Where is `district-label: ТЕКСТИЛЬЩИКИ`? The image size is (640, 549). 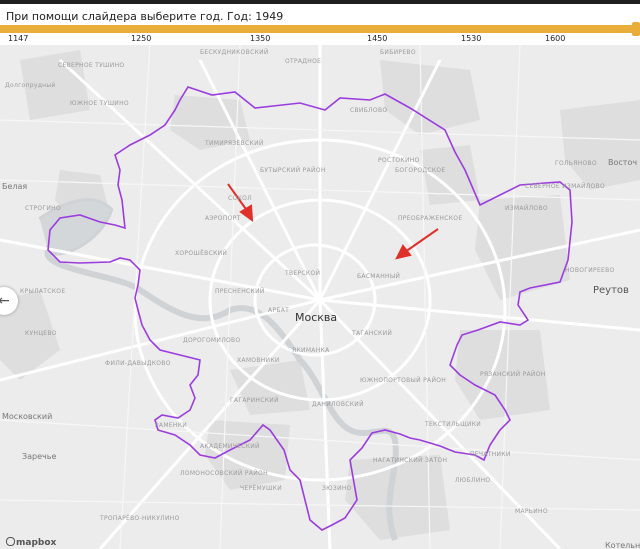 district-label: ТЕКСТИЛЬЩИКИ is located at coordinates (453, 424).